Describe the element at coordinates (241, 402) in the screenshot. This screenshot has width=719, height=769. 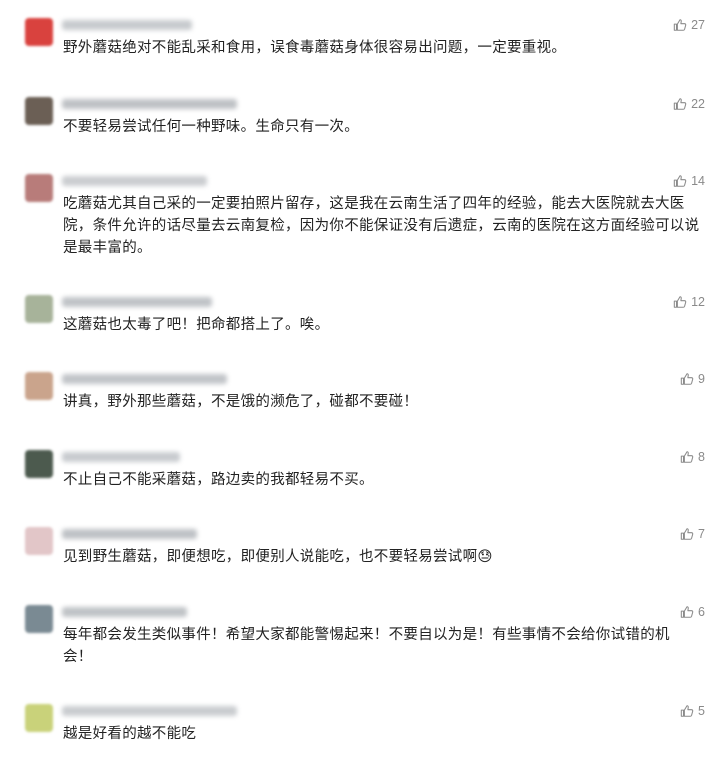
I see `comment-text: 讲真，野外那些蘑菇，不是饿的濒危了，碰都不要碰！` at that location.